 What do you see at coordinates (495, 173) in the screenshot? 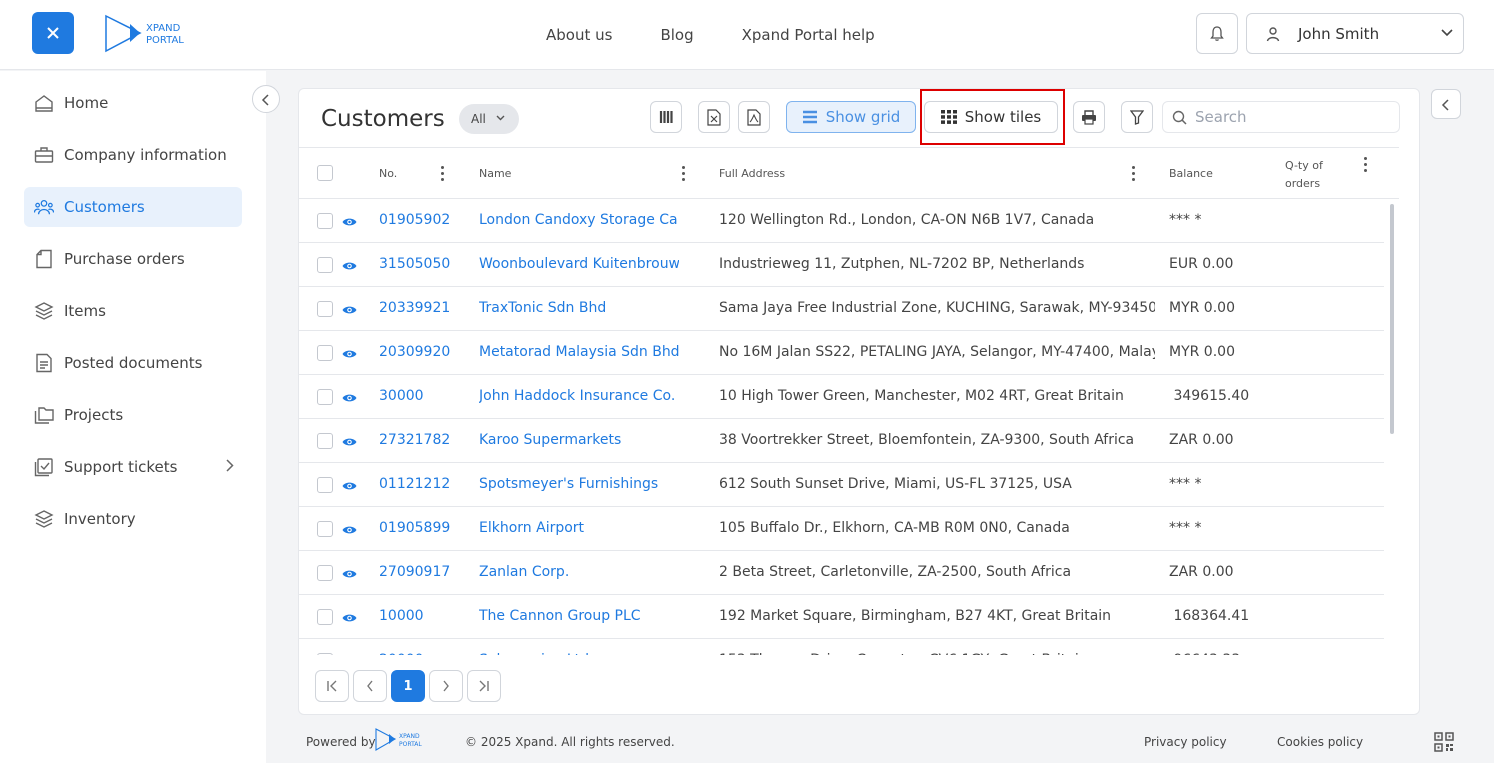
I see `column-header-name: Name` at bounding box center [495, 173].